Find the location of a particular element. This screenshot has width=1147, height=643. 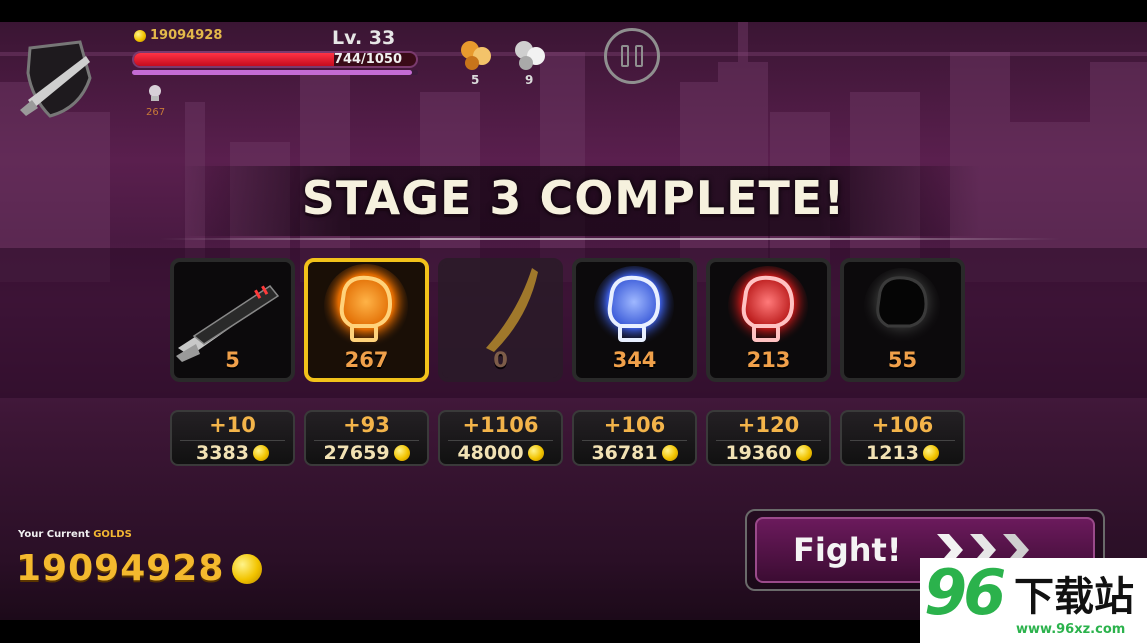

upgrade-price-button: +106 36781 is located at coordinates (634, 438).